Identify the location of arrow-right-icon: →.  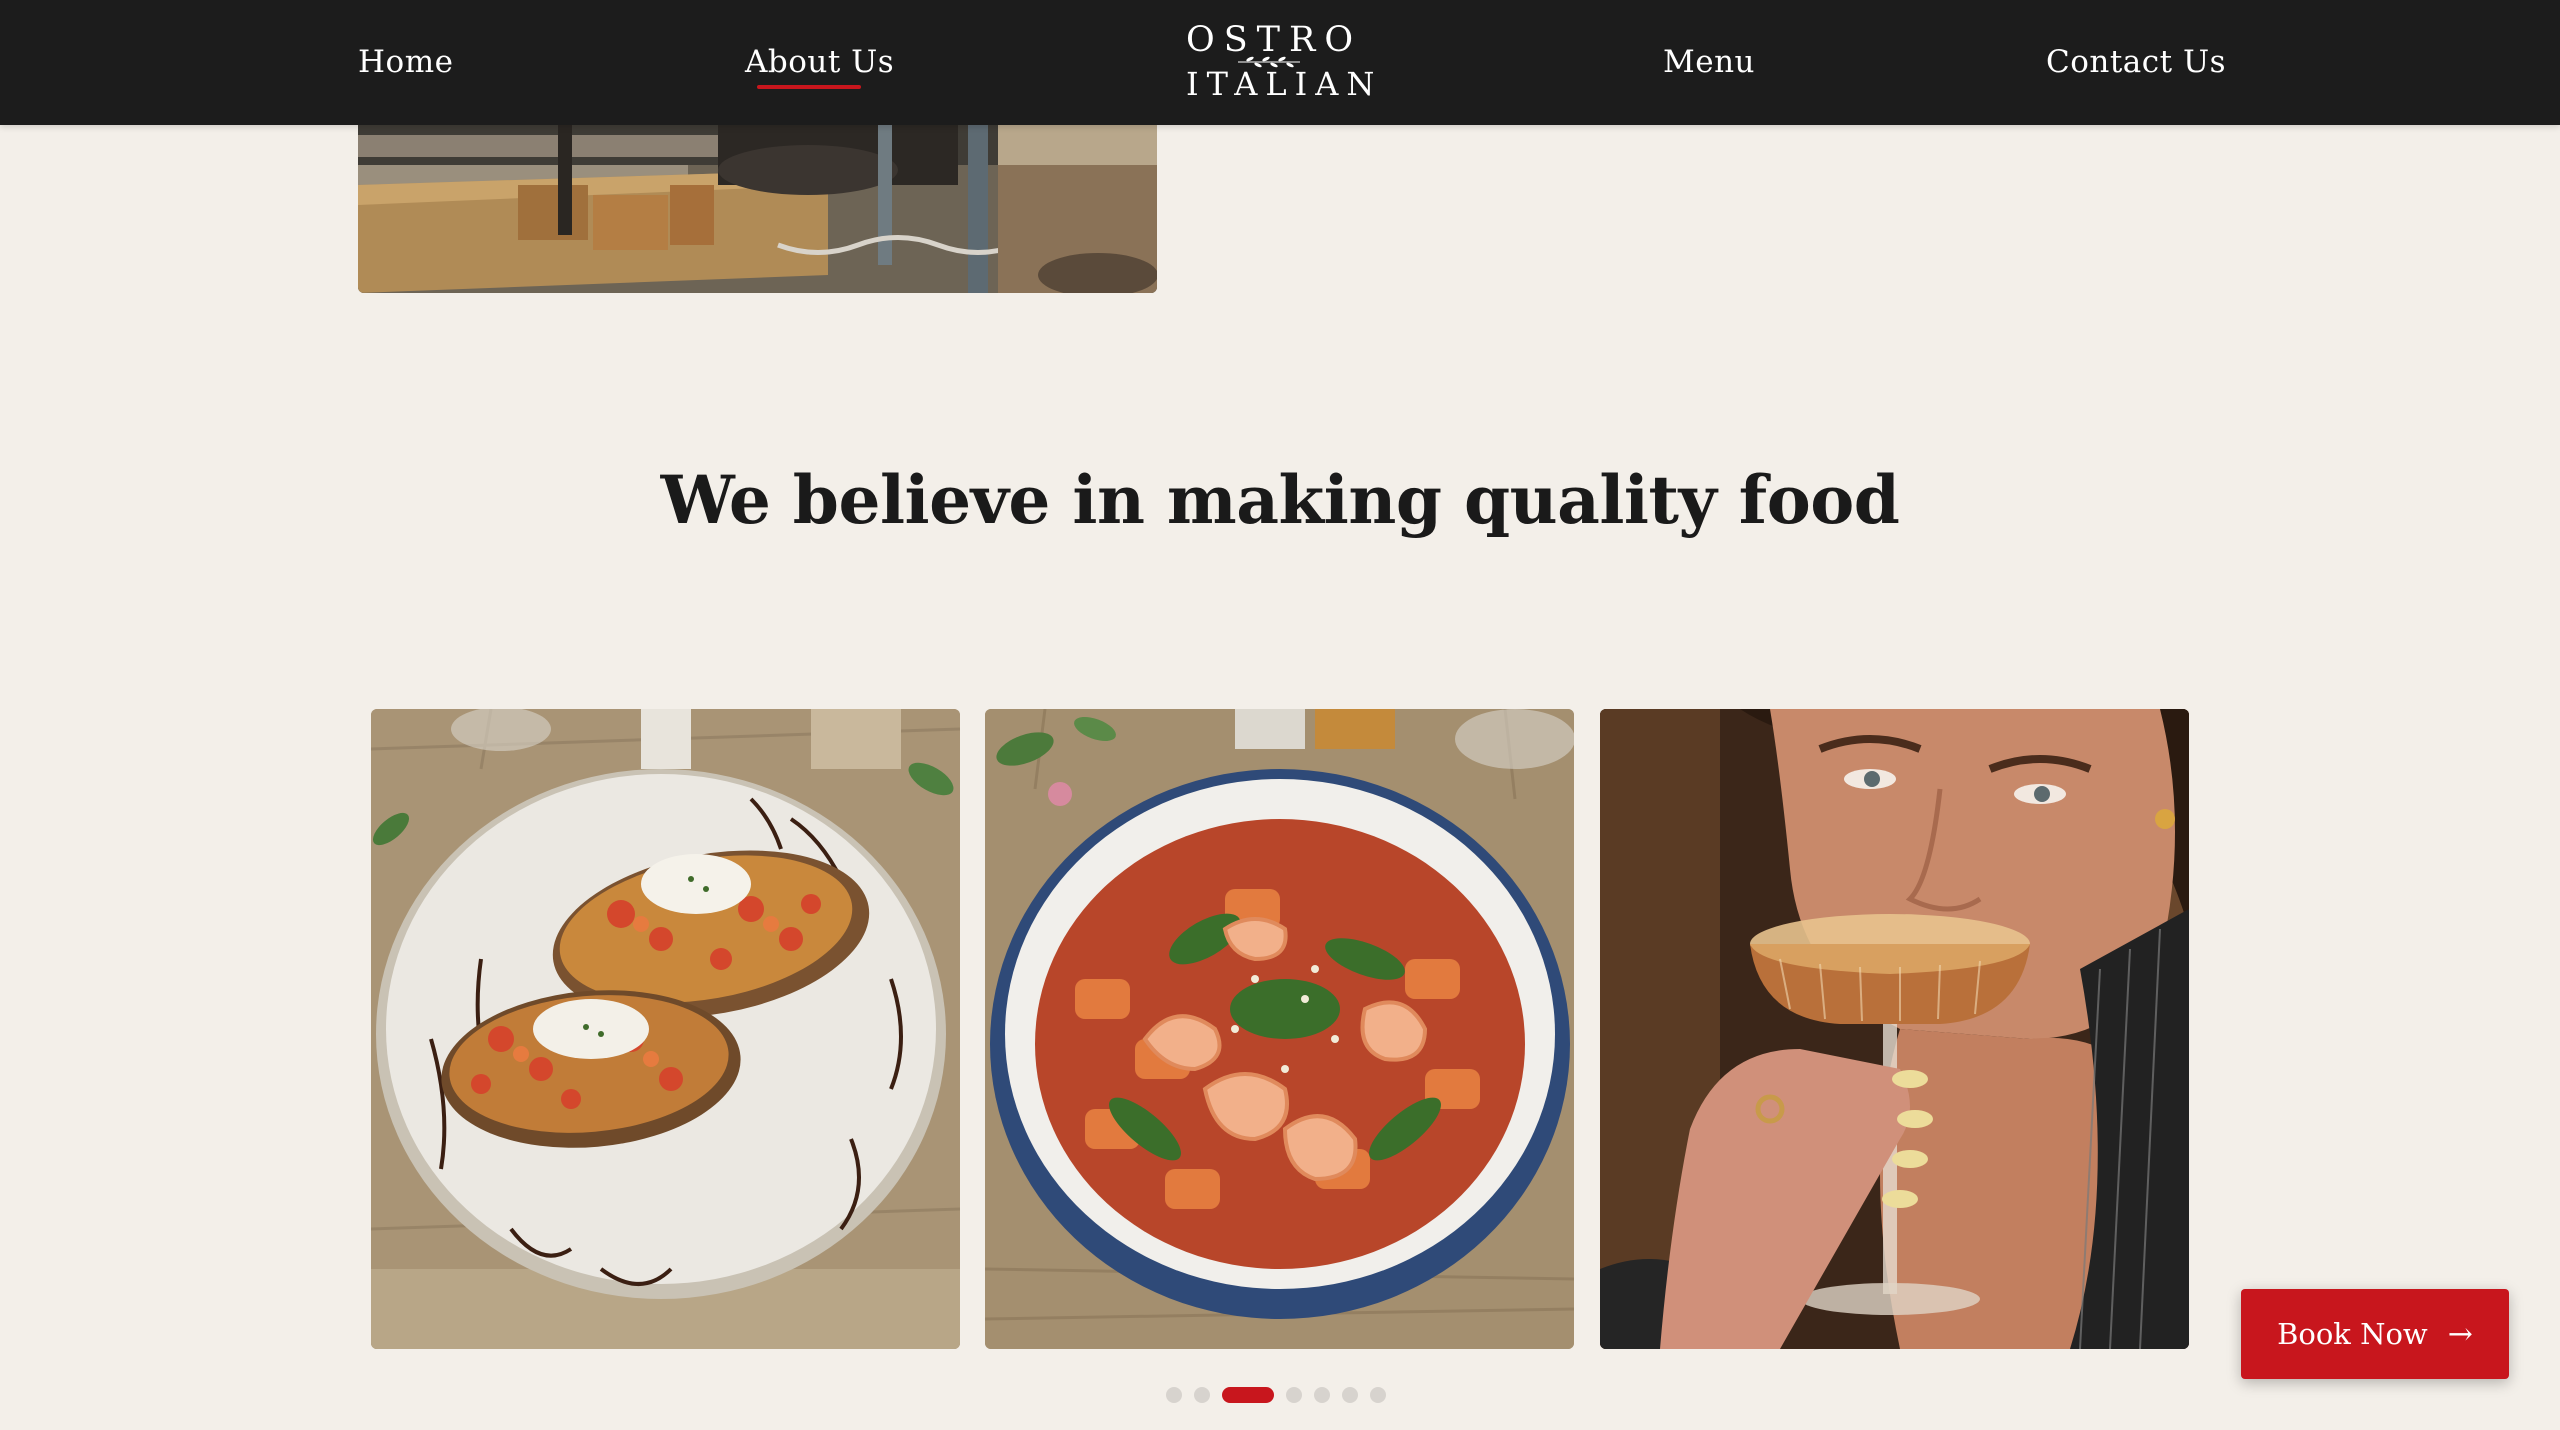
(2460, 1334).